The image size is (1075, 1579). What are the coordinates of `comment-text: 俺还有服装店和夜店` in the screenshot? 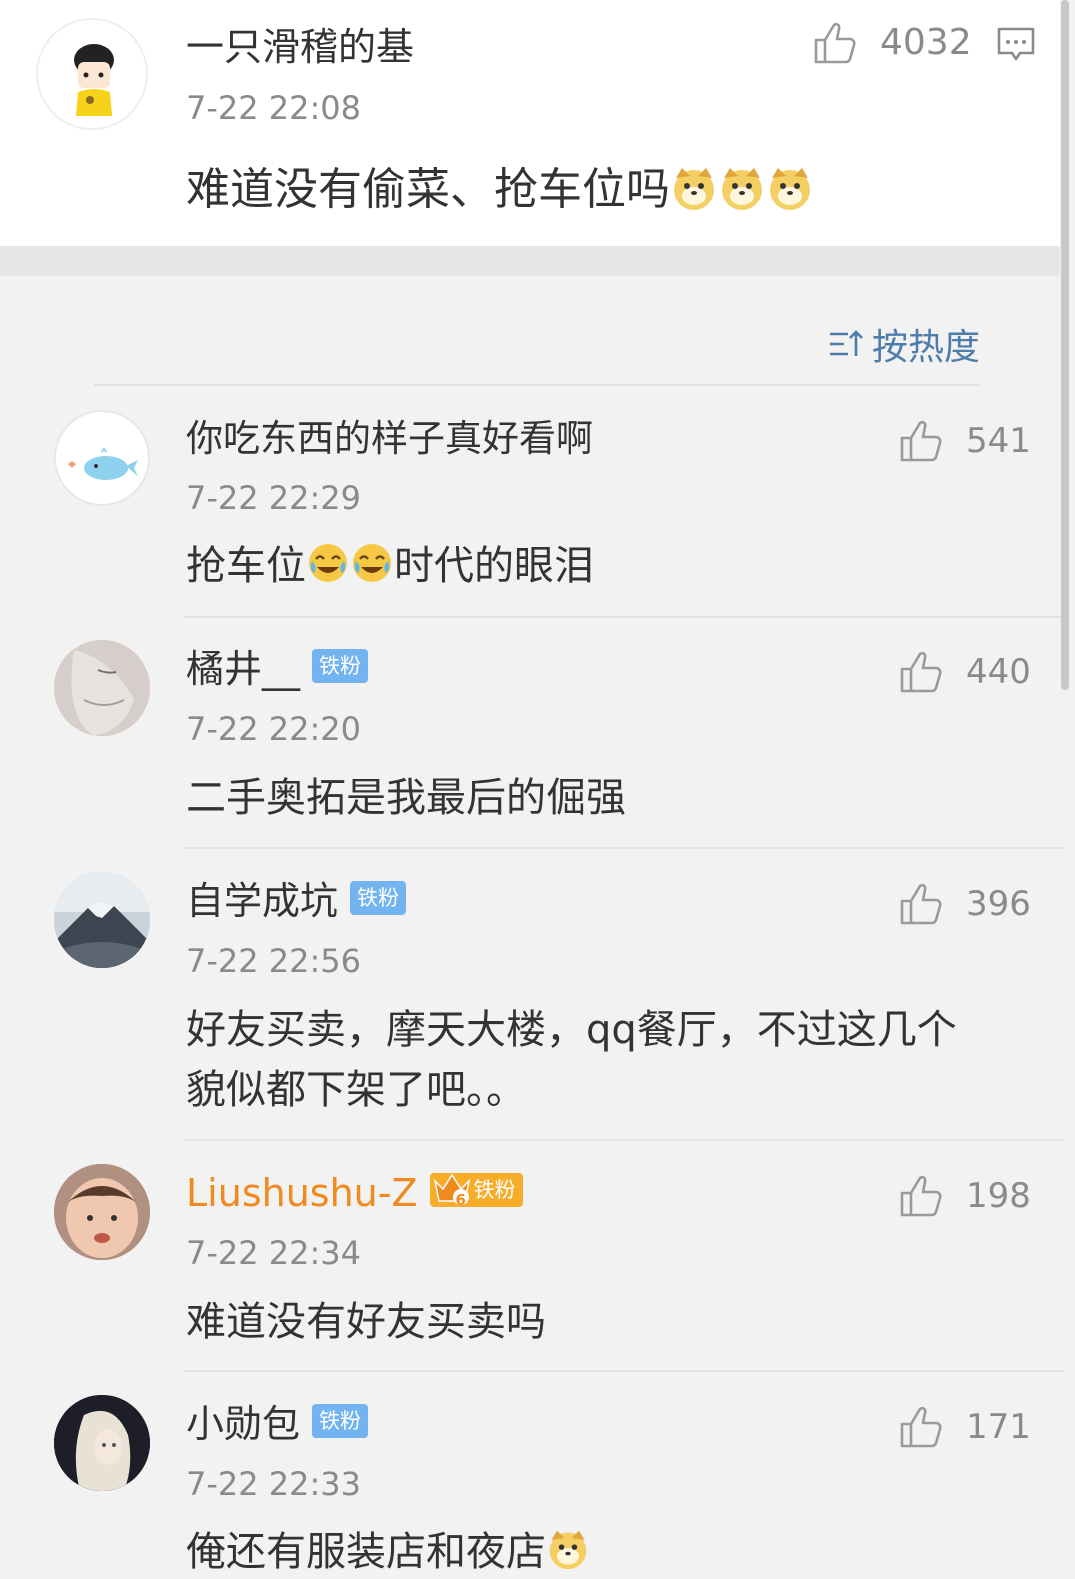 It's located at (388, 1550).